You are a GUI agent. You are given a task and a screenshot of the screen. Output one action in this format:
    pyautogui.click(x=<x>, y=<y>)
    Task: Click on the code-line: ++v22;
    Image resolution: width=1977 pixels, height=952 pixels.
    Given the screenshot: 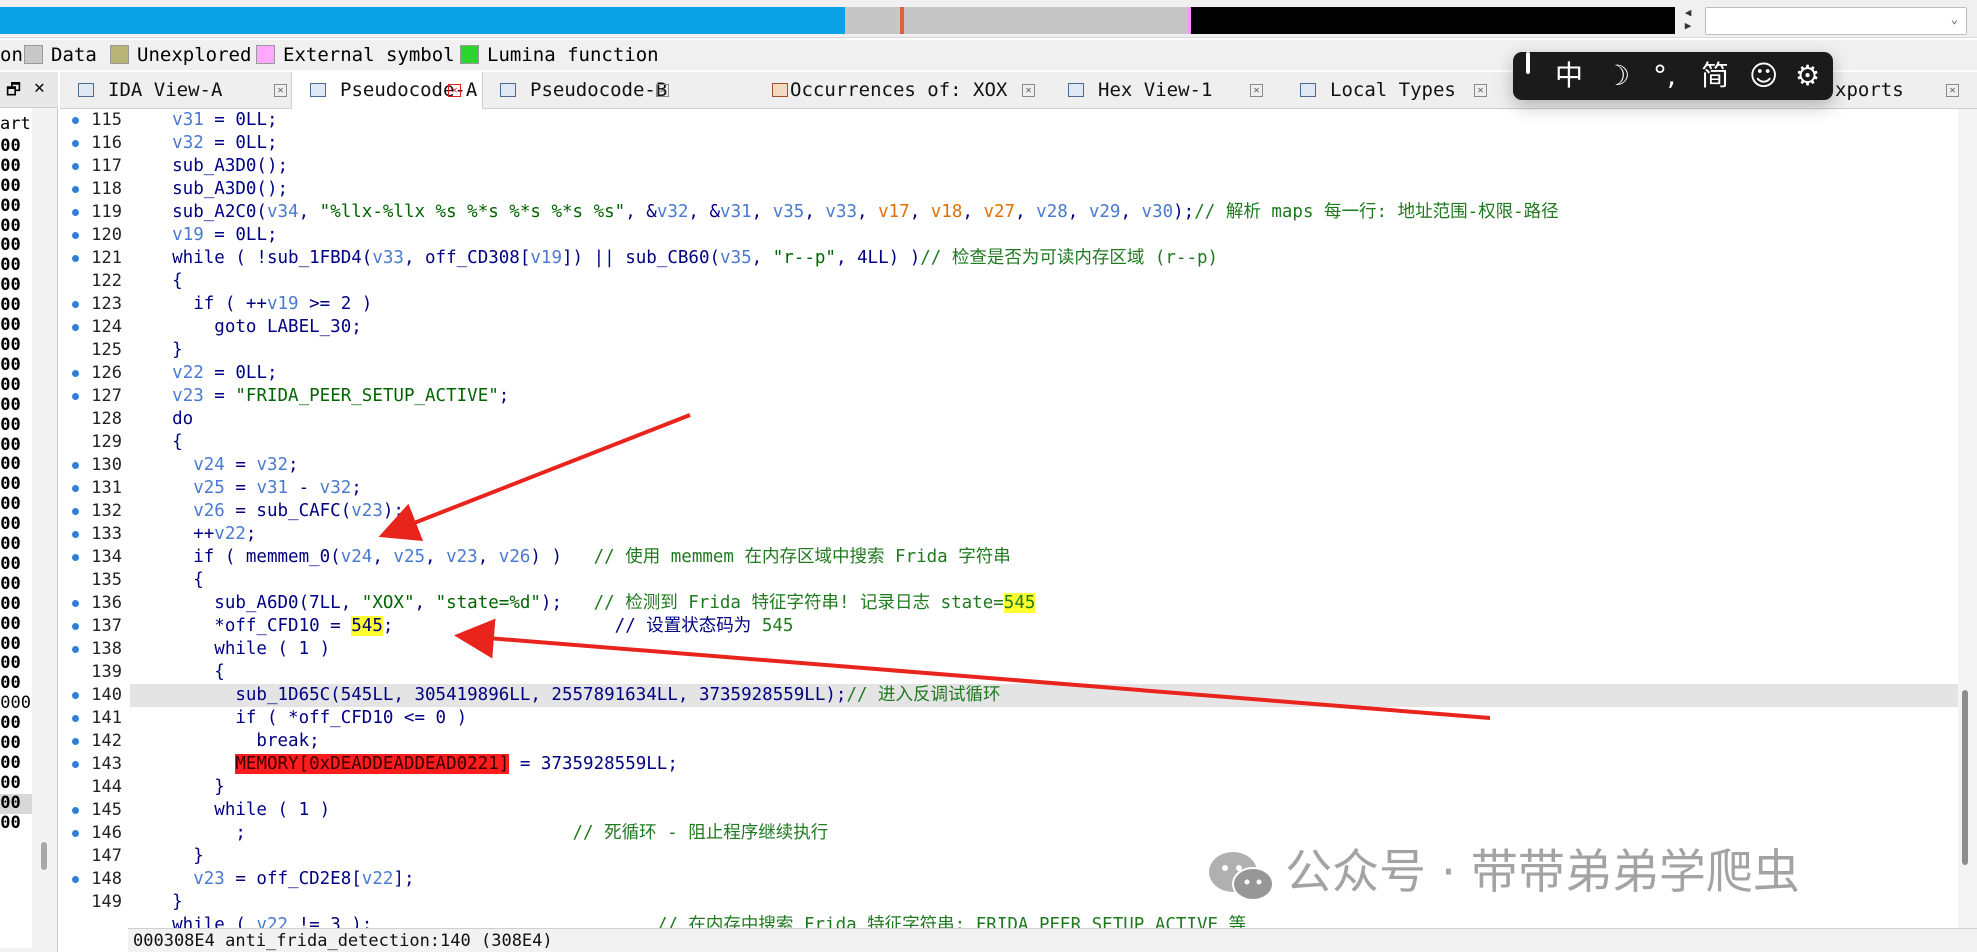 What is the action you would take?
    pyautogui.click(x=1053, y=534)
    